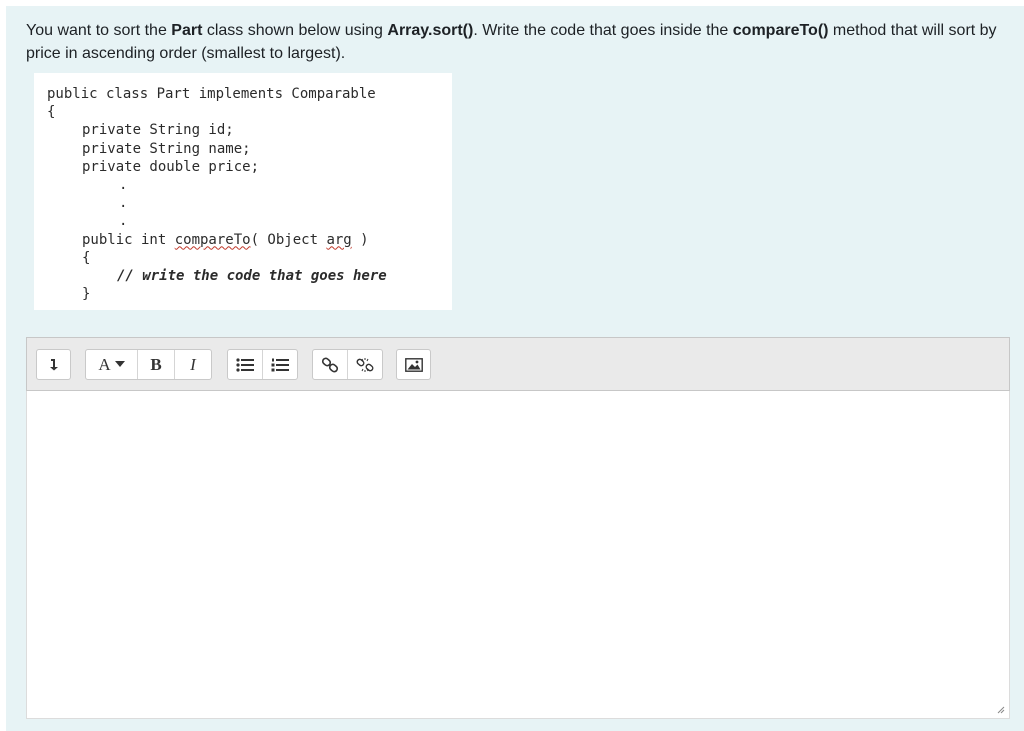 The width and height of the screenshot is (1024, 731). I want to click on prompt-part-bold: Part, so click(187, 30).